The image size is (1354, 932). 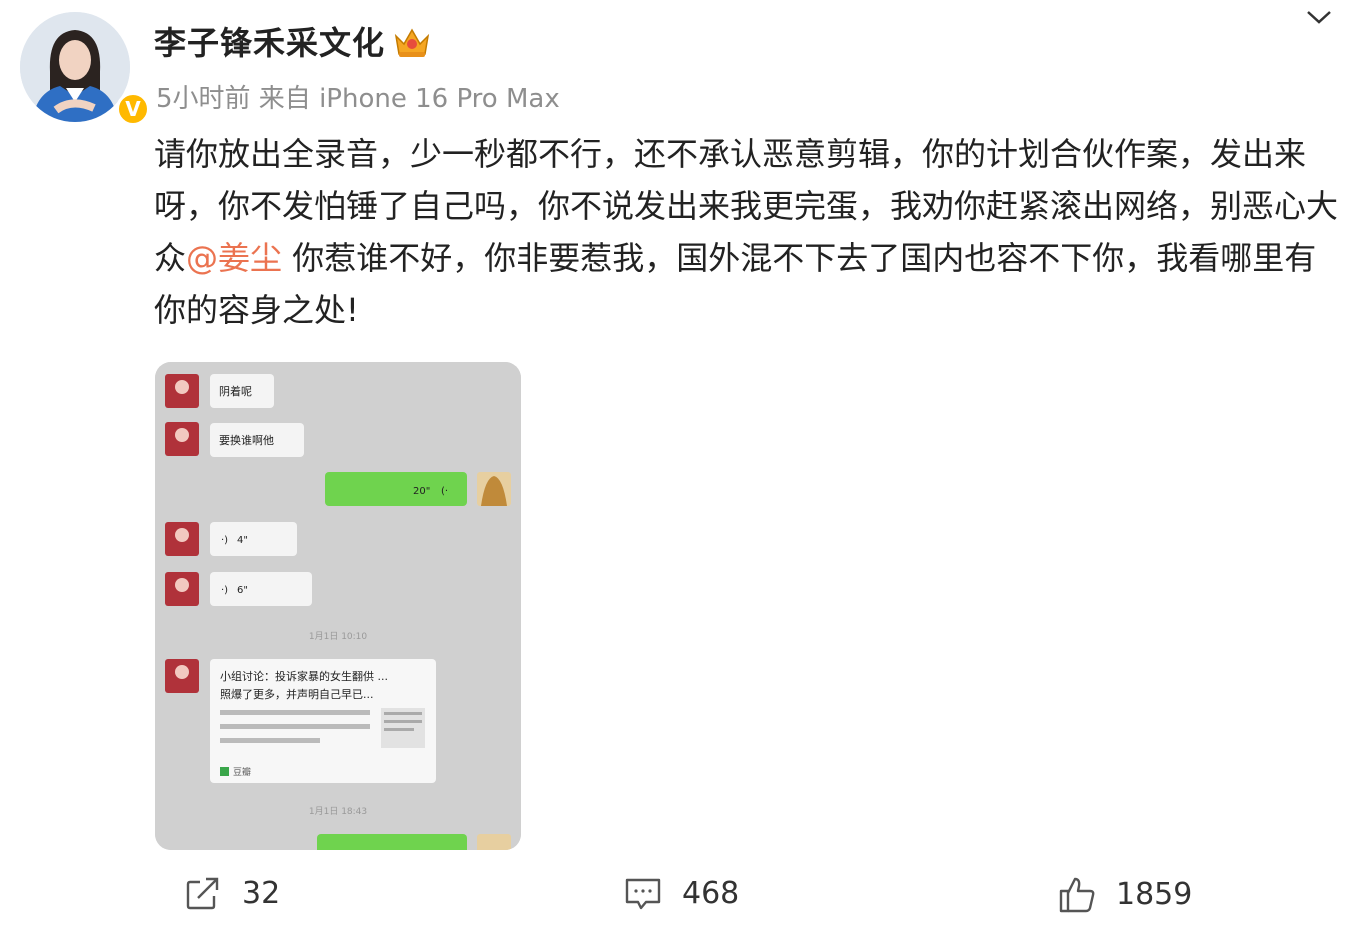 What do you see at coordinates (246, 440) in the screenshot?
I see `chat-msg2: 要换谁啊他` at bounding box center [246, 440].